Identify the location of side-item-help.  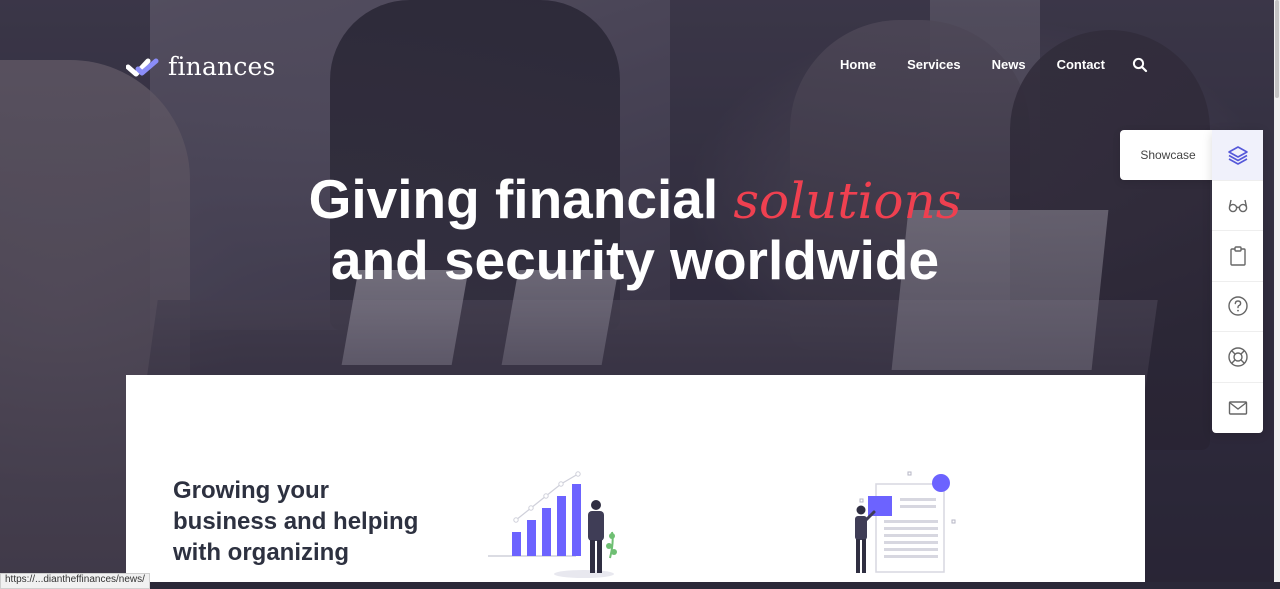
(1237, 307).